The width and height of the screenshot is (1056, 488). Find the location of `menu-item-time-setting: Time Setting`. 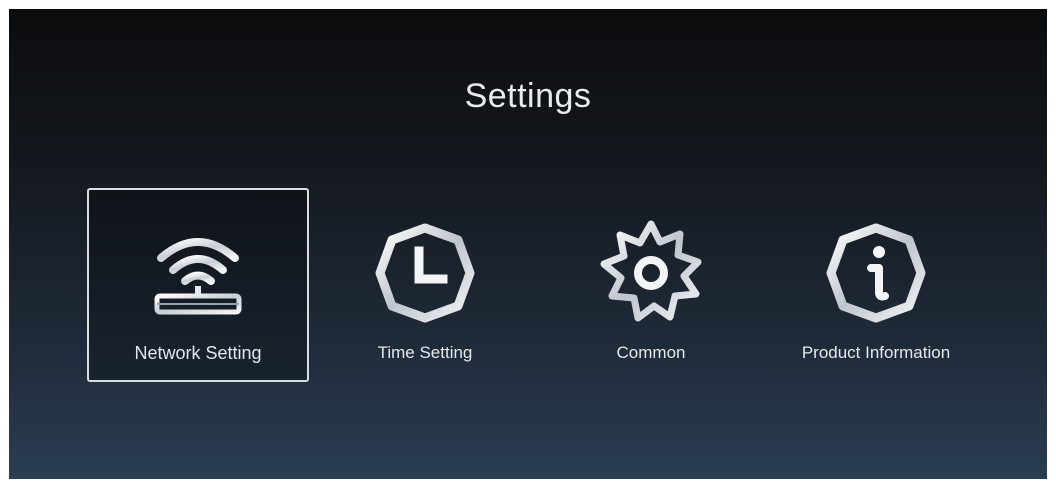

menu-item-time-setting: Time Setting is located at coordinates (425, 285).